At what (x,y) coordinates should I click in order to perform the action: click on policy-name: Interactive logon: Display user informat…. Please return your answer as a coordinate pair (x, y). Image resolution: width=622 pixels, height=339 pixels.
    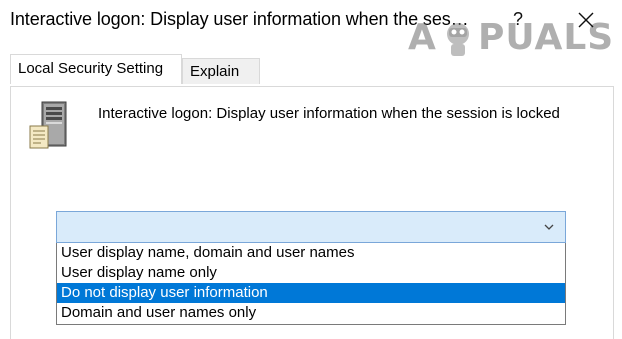
    Looking at the image, I should click on (329, 113).